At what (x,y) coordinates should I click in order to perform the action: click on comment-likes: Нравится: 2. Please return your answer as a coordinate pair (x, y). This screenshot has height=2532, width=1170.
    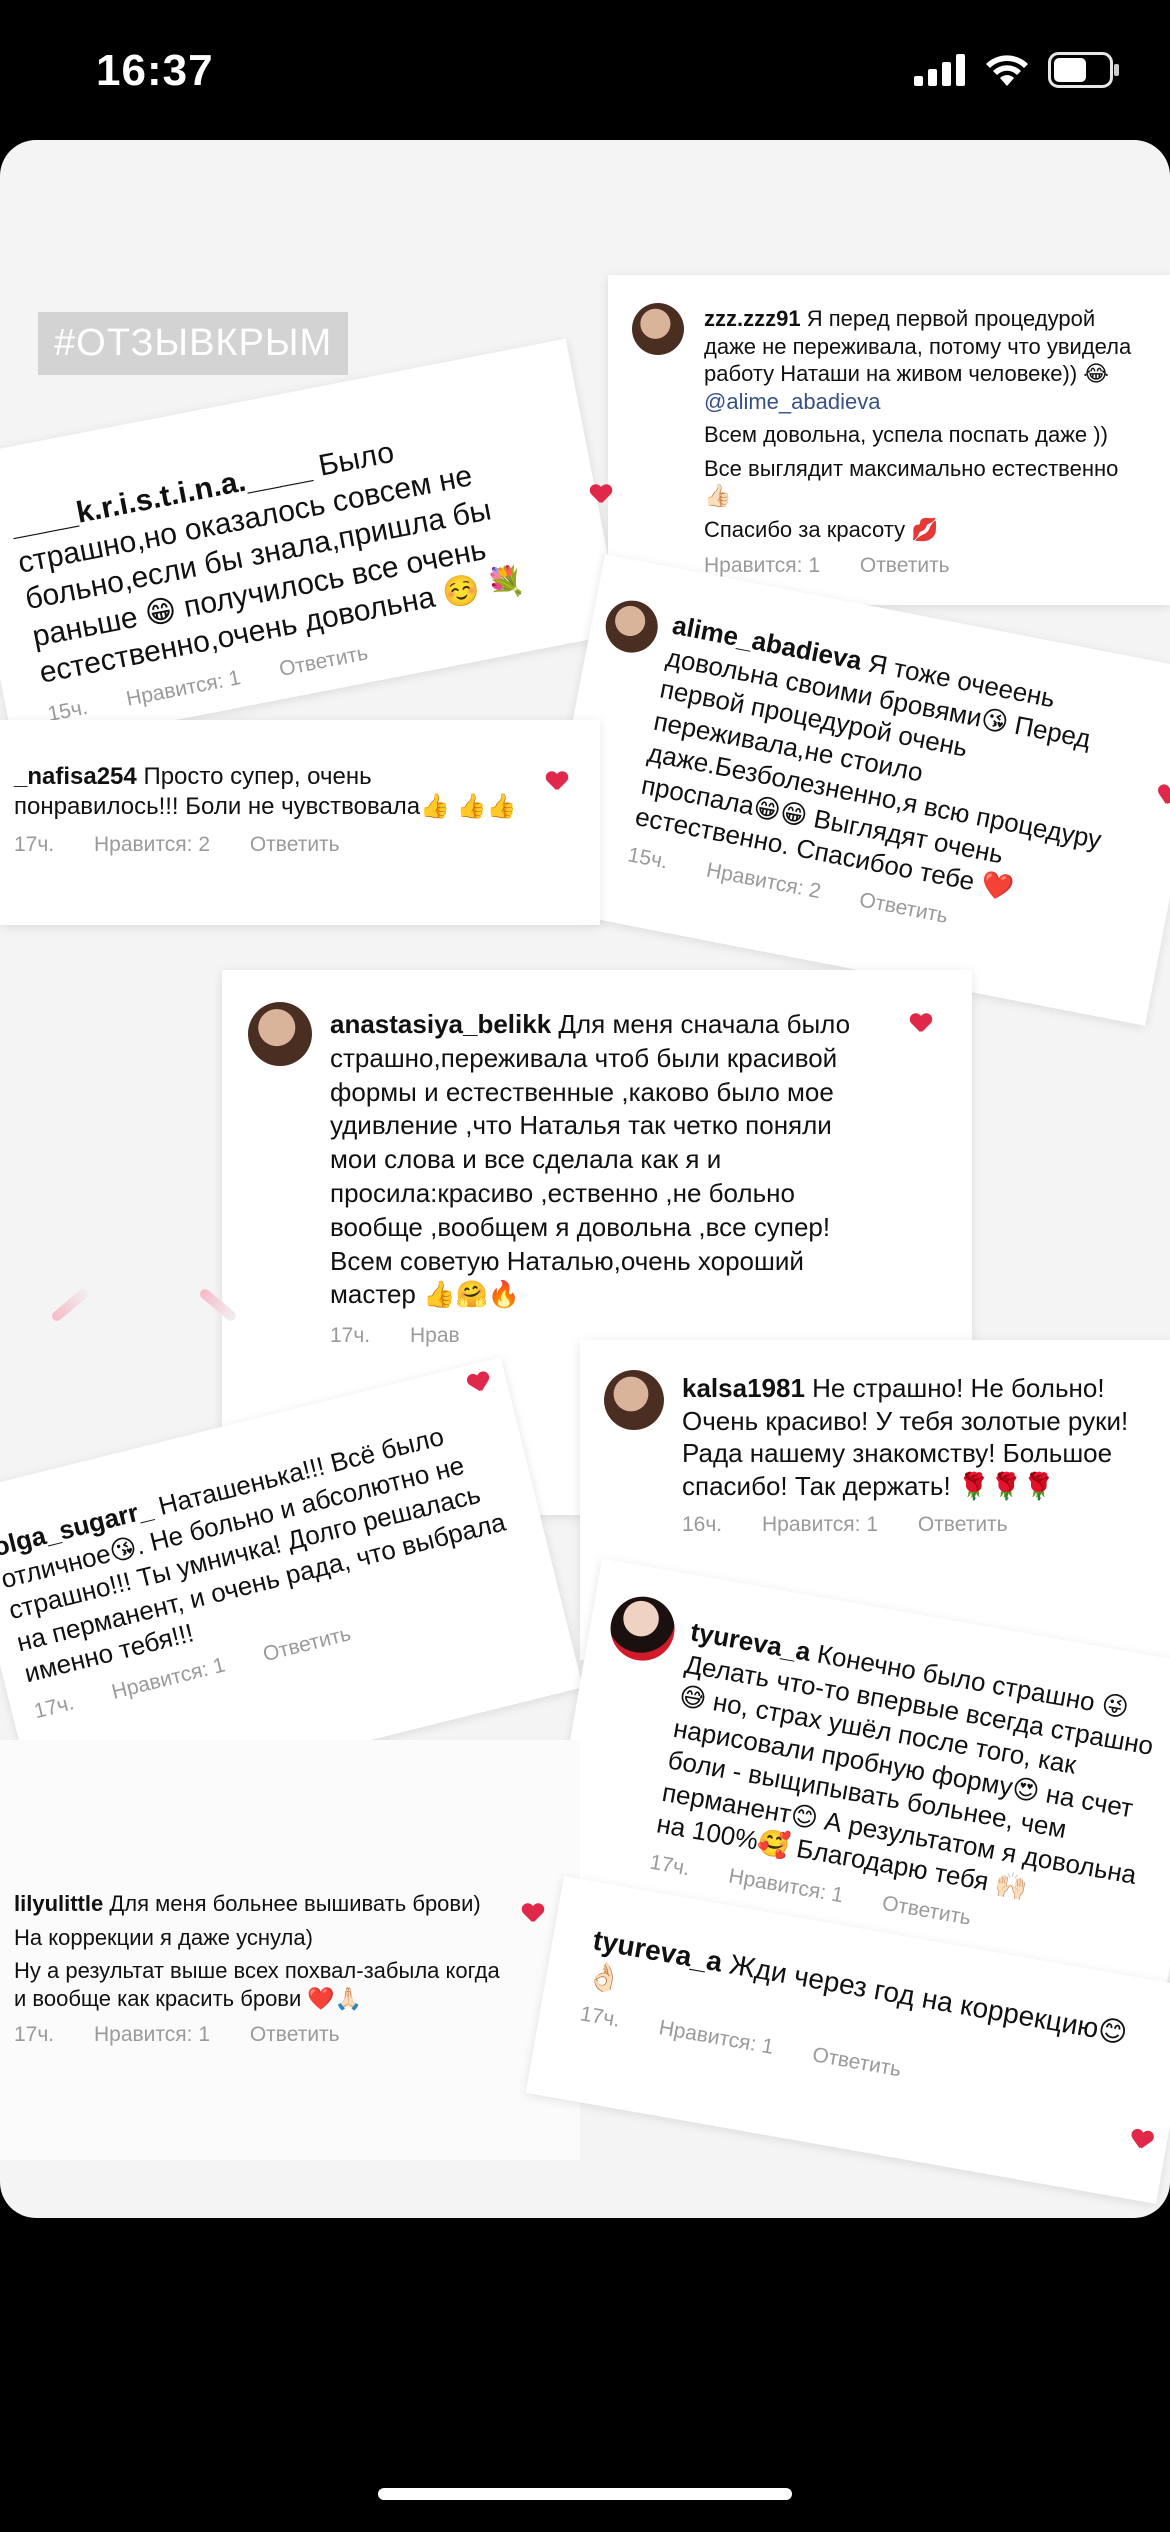
    Looking at the image, I should click on (152, 844).